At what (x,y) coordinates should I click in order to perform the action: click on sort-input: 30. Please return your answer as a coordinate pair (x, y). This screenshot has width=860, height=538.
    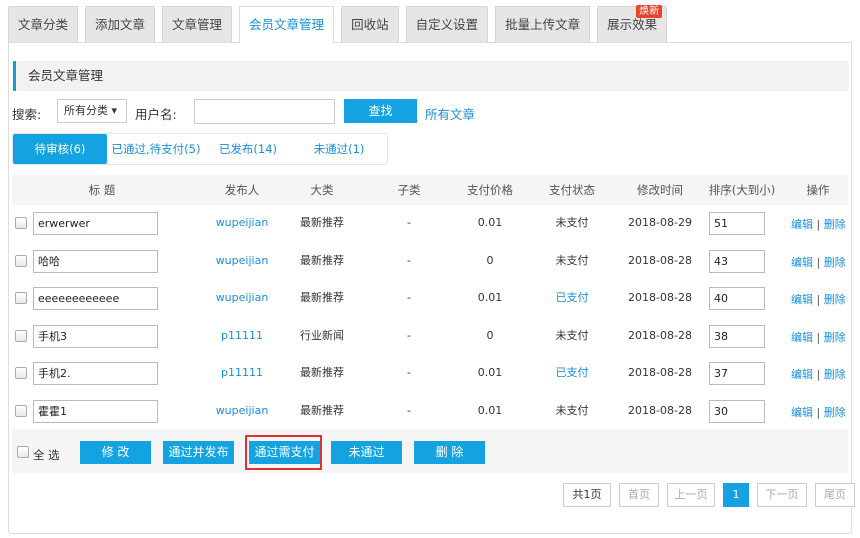
    Looking at the image, I should click on (737, 411).